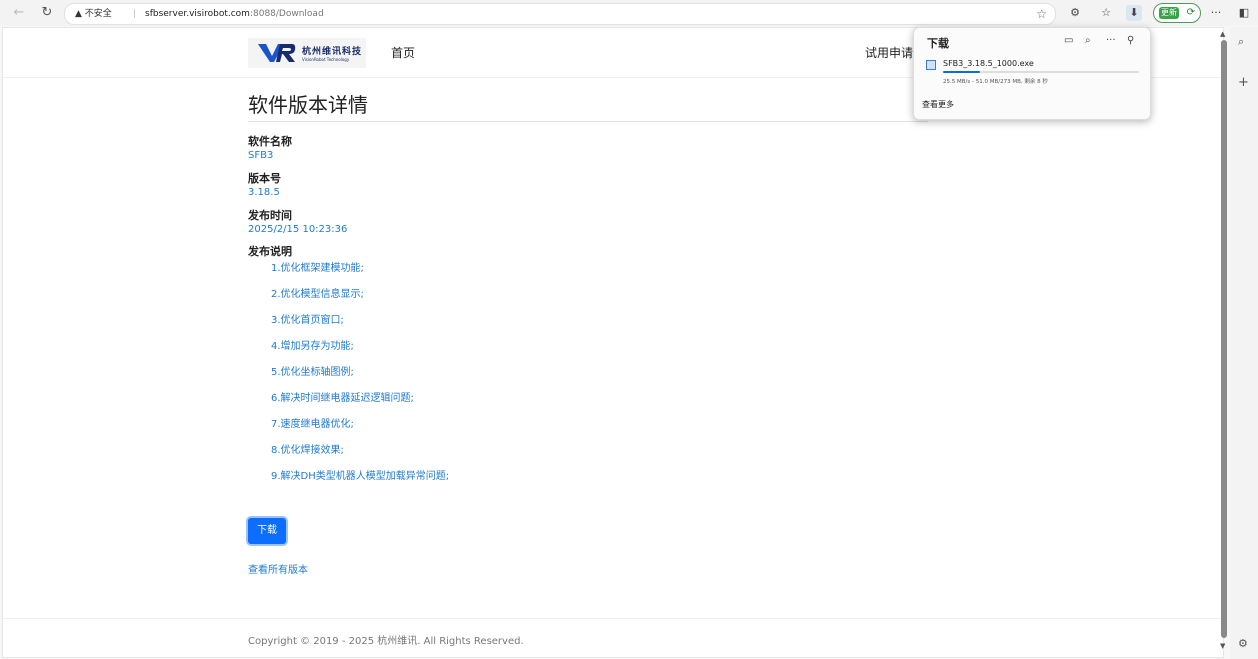  What do you see at coordinates (270, 215) in the screenshot?
I see `release-time-label: 发布时间` at bounding box center [270, 215].